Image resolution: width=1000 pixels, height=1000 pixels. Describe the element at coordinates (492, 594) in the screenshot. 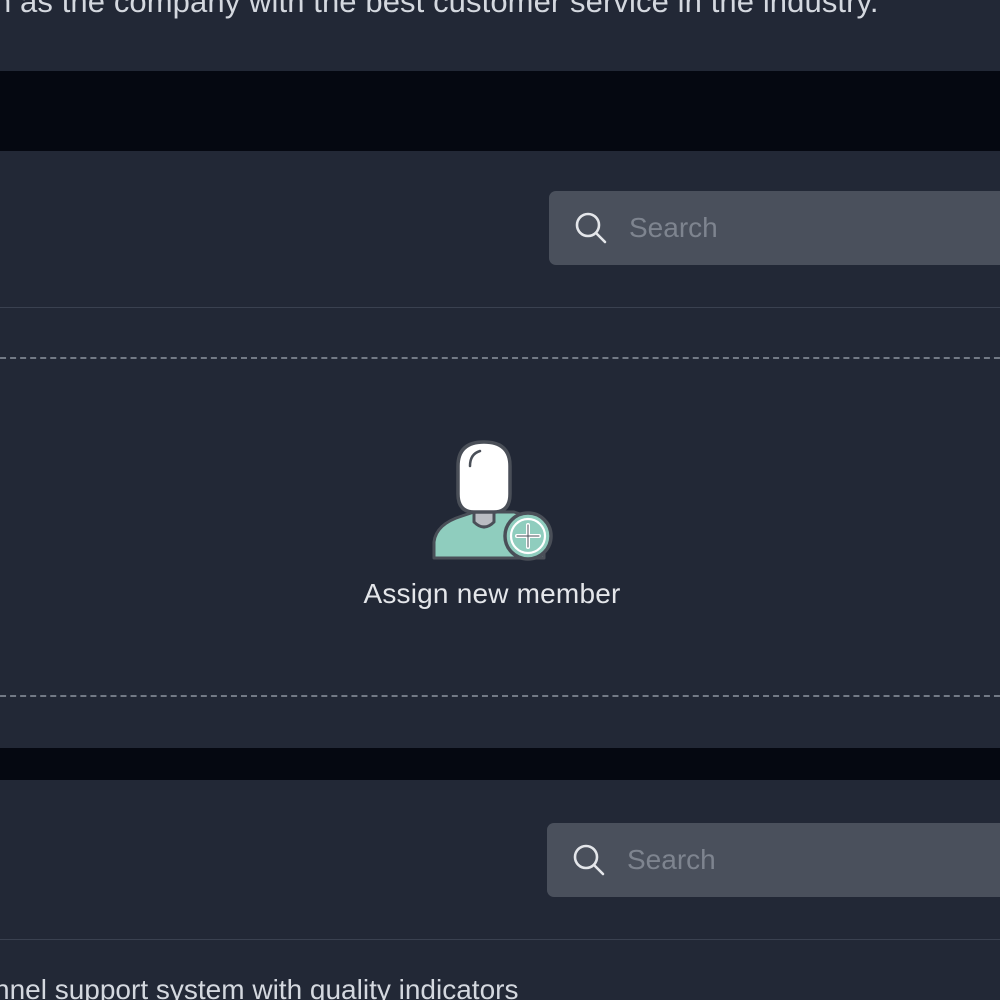

I see `assign-member-label: Assign new member` at that location.